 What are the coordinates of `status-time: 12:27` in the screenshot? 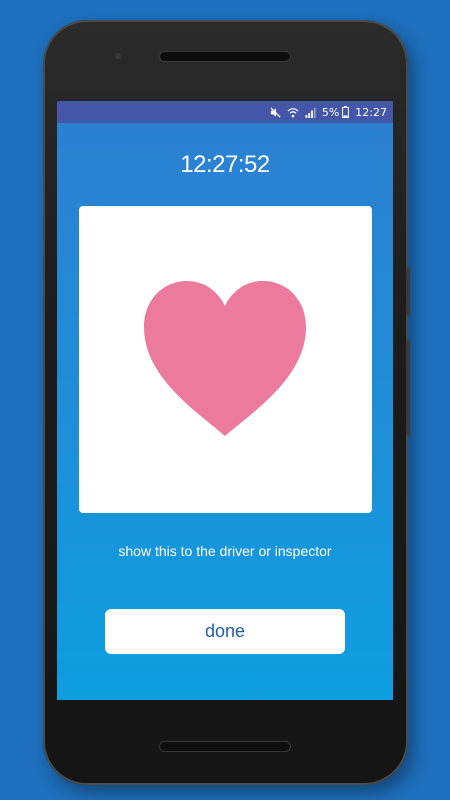 It's located at (371, 112).